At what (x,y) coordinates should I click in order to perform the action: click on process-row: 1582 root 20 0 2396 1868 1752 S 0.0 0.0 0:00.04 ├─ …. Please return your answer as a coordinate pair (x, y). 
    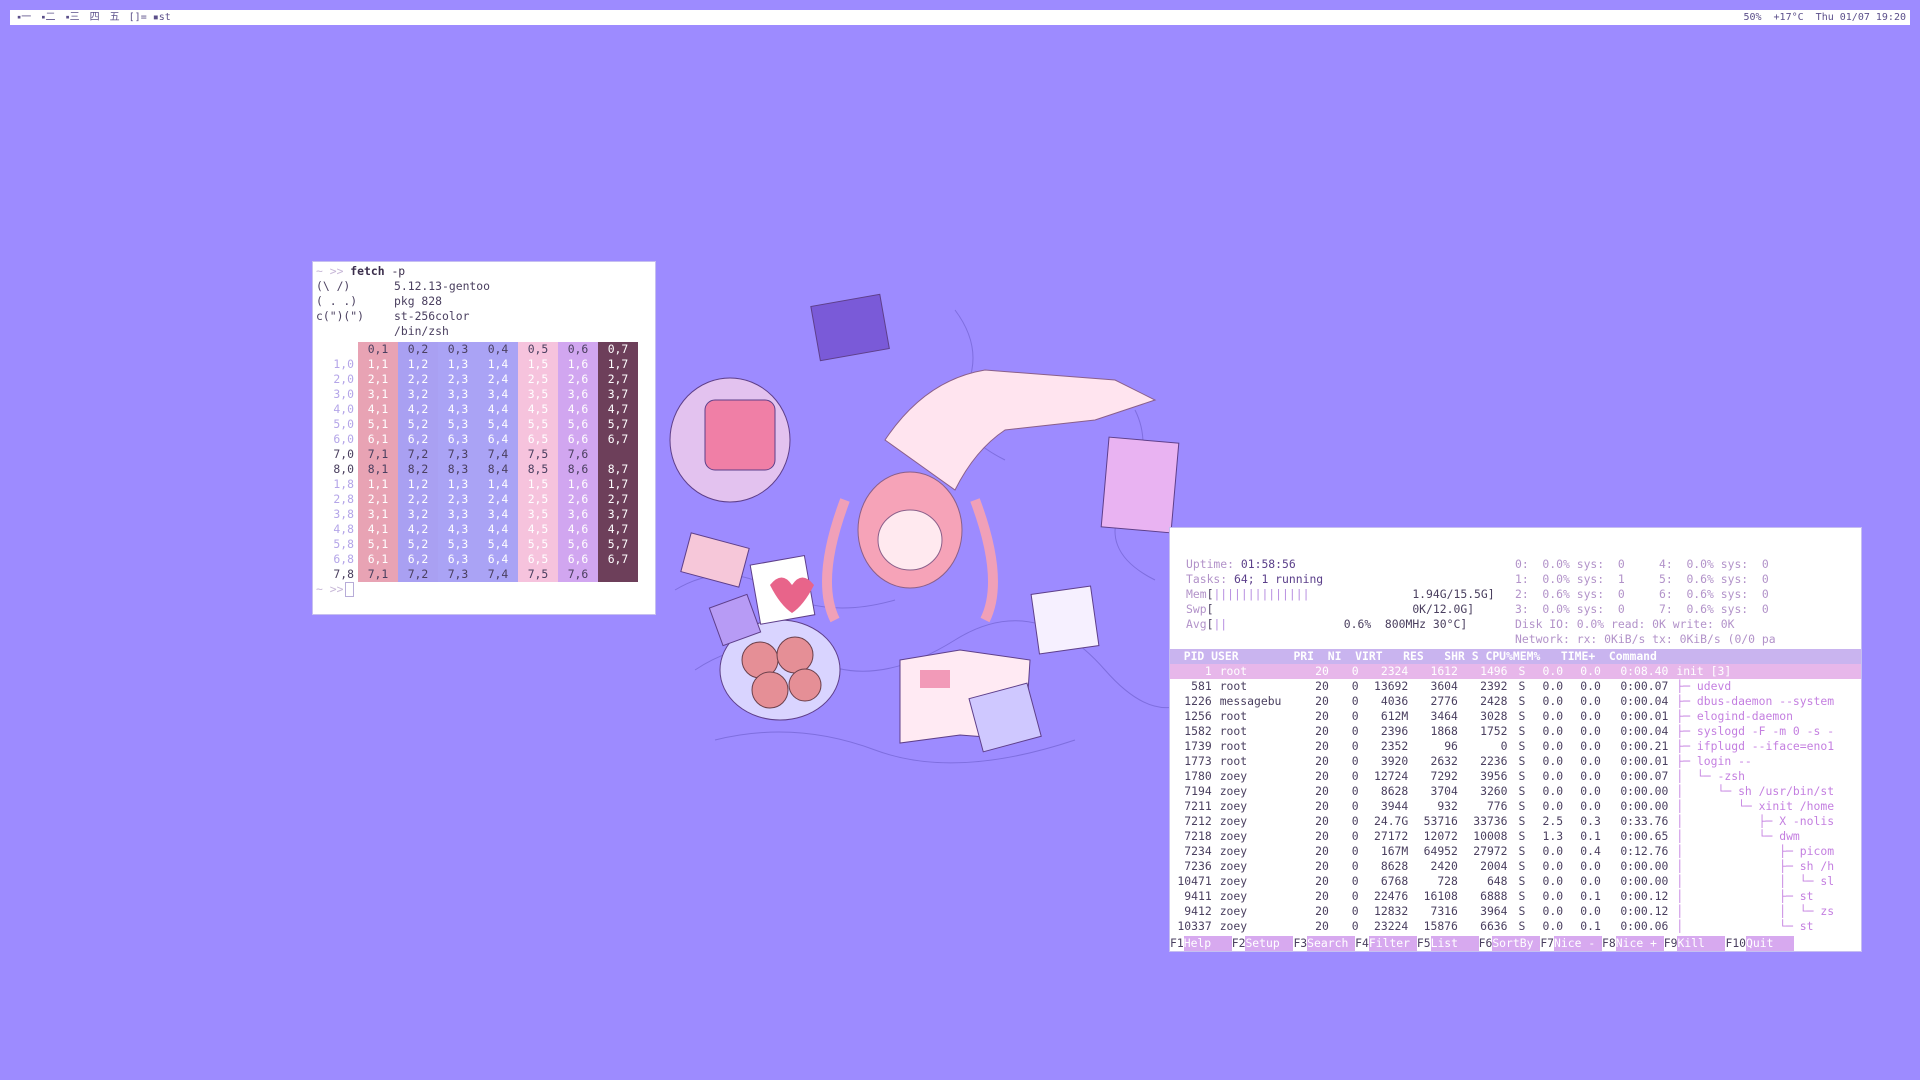
    Looking at the image, I should click on (1515, 731).